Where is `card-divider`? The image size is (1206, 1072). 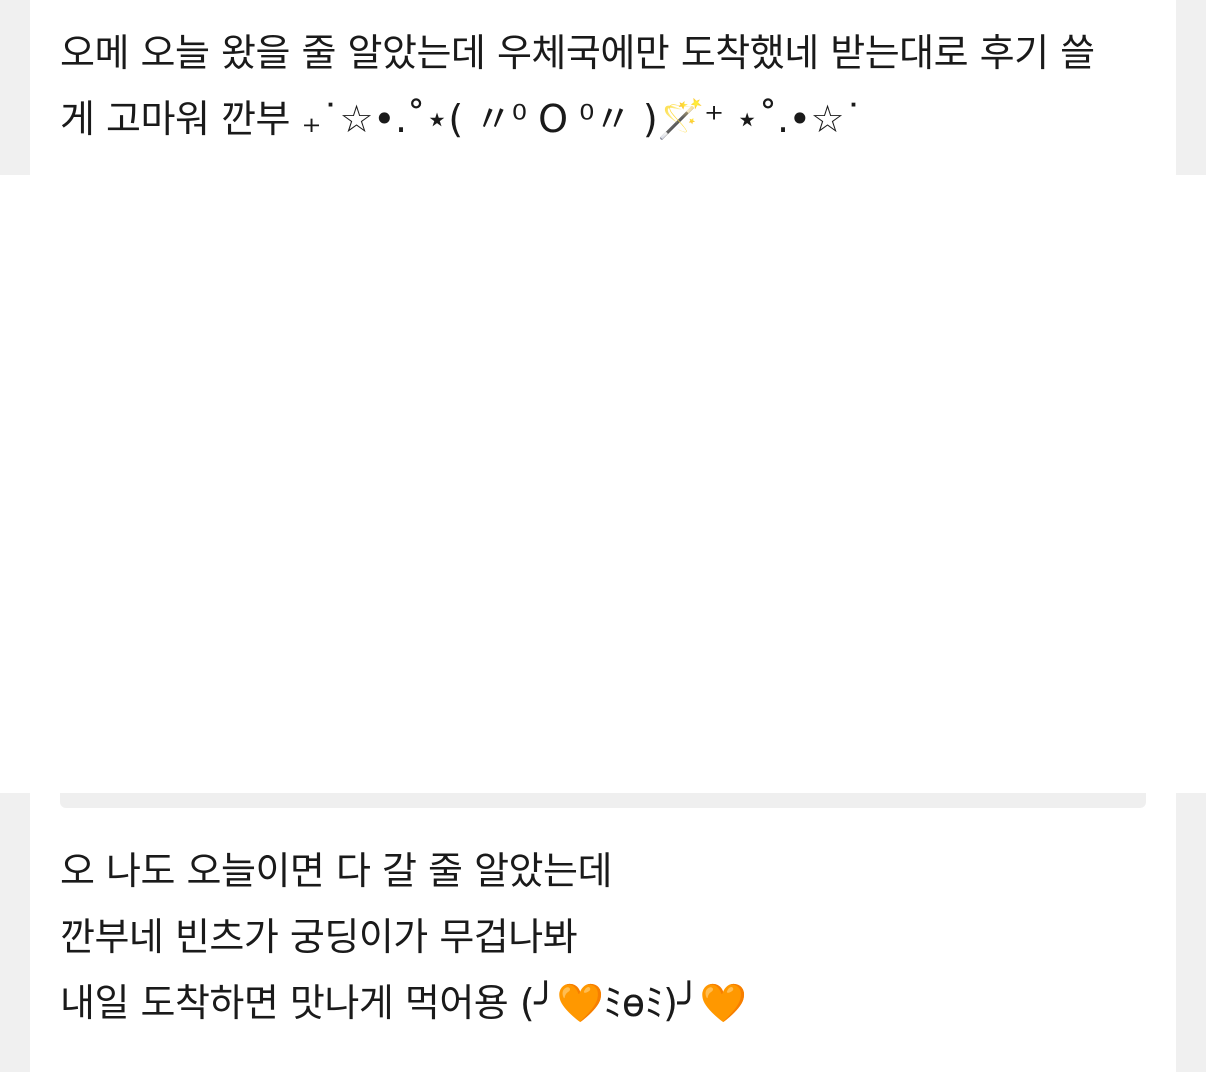 card-divider is located at coordinates (603, 800).